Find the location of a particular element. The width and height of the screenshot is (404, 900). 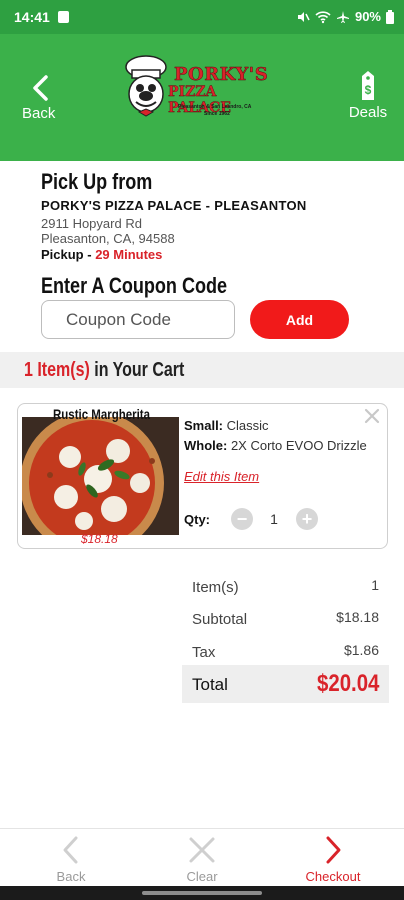

bottom-nav: Back Clear Checkout is located at coordinates (202, 857).